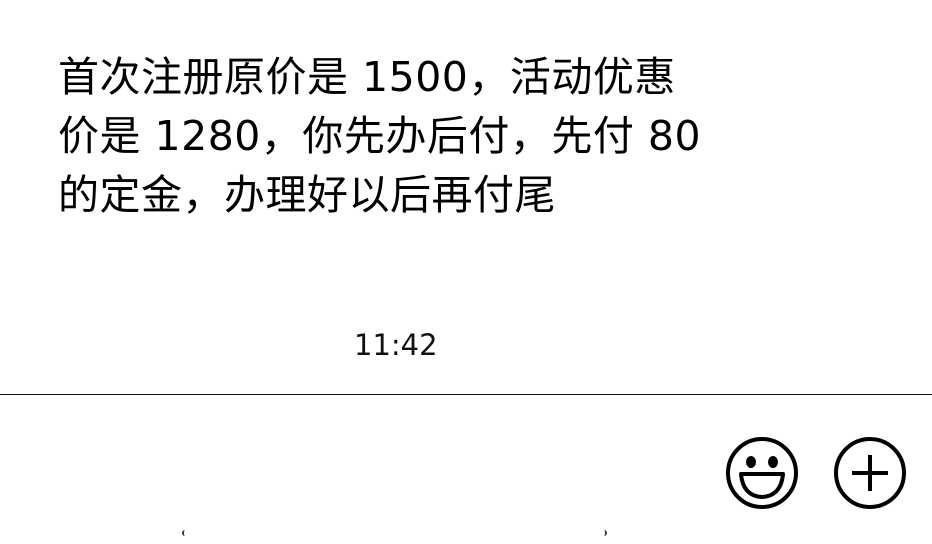 The image size is (932, 544). Describe the element at coordinates (185, 533) in the screenshot. I see `input-field-left-edge` at that location.